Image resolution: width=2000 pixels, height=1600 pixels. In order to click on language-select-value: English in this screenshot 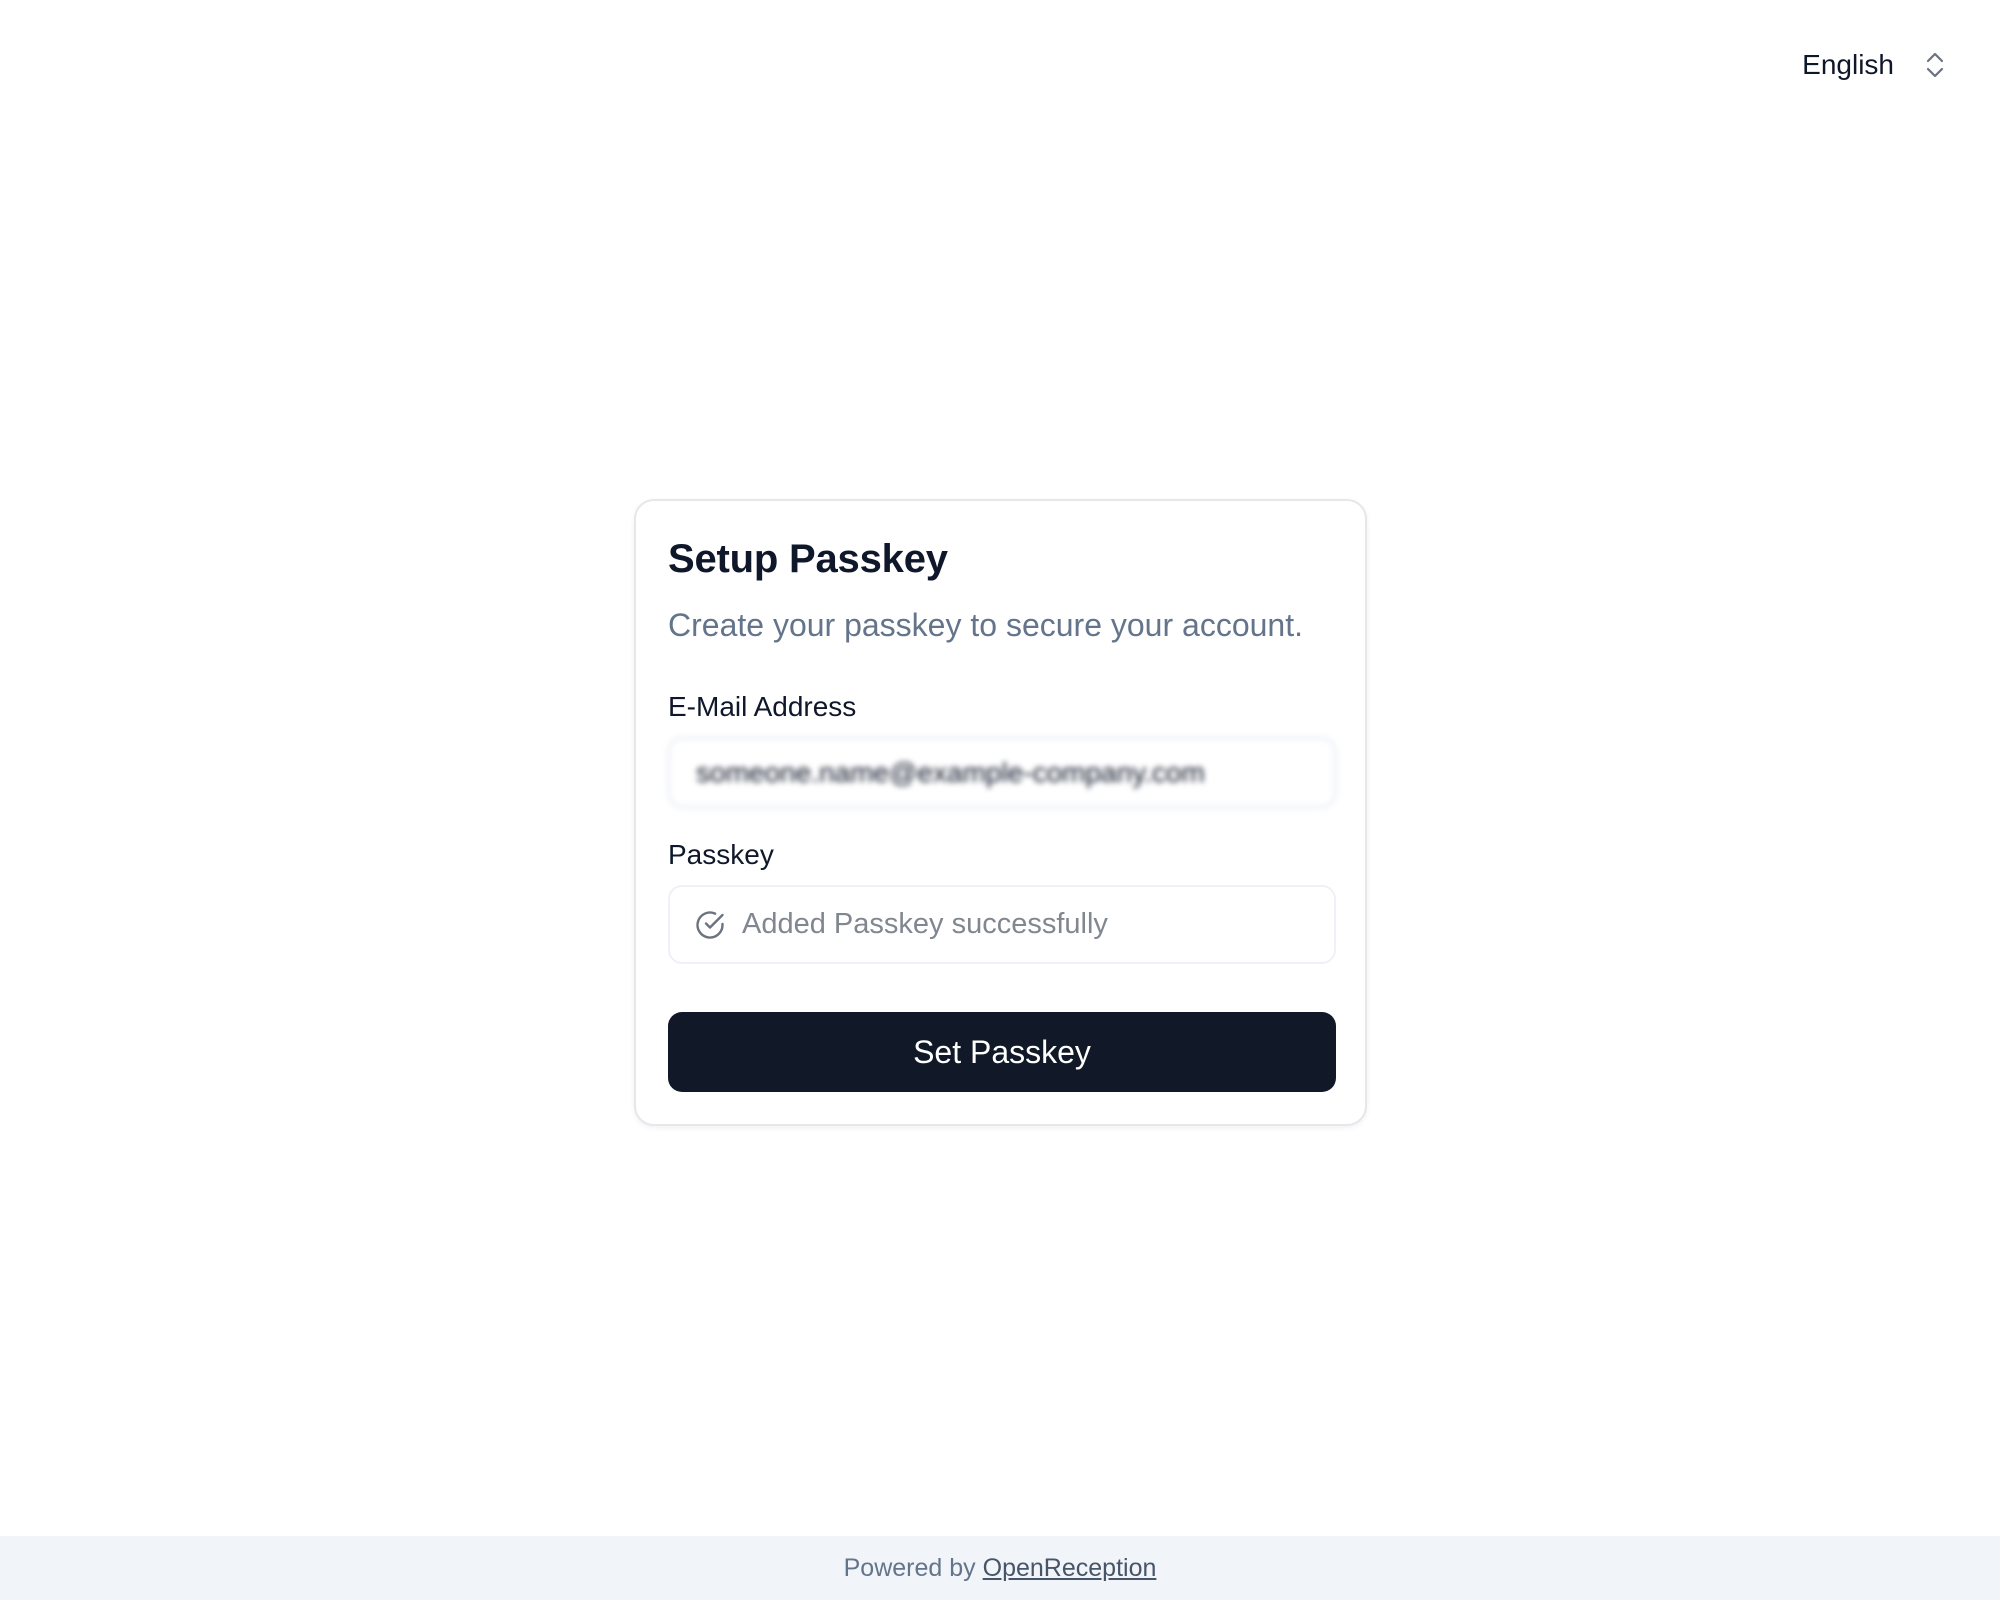, I will do `click(1848, 64)`.